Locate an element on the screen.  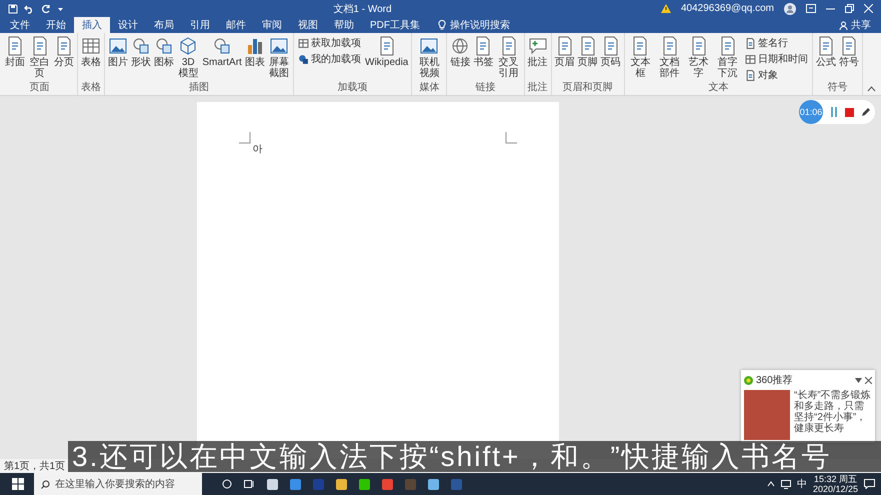
ribbon-button: SmartArt is located at coordinates (222, 52).